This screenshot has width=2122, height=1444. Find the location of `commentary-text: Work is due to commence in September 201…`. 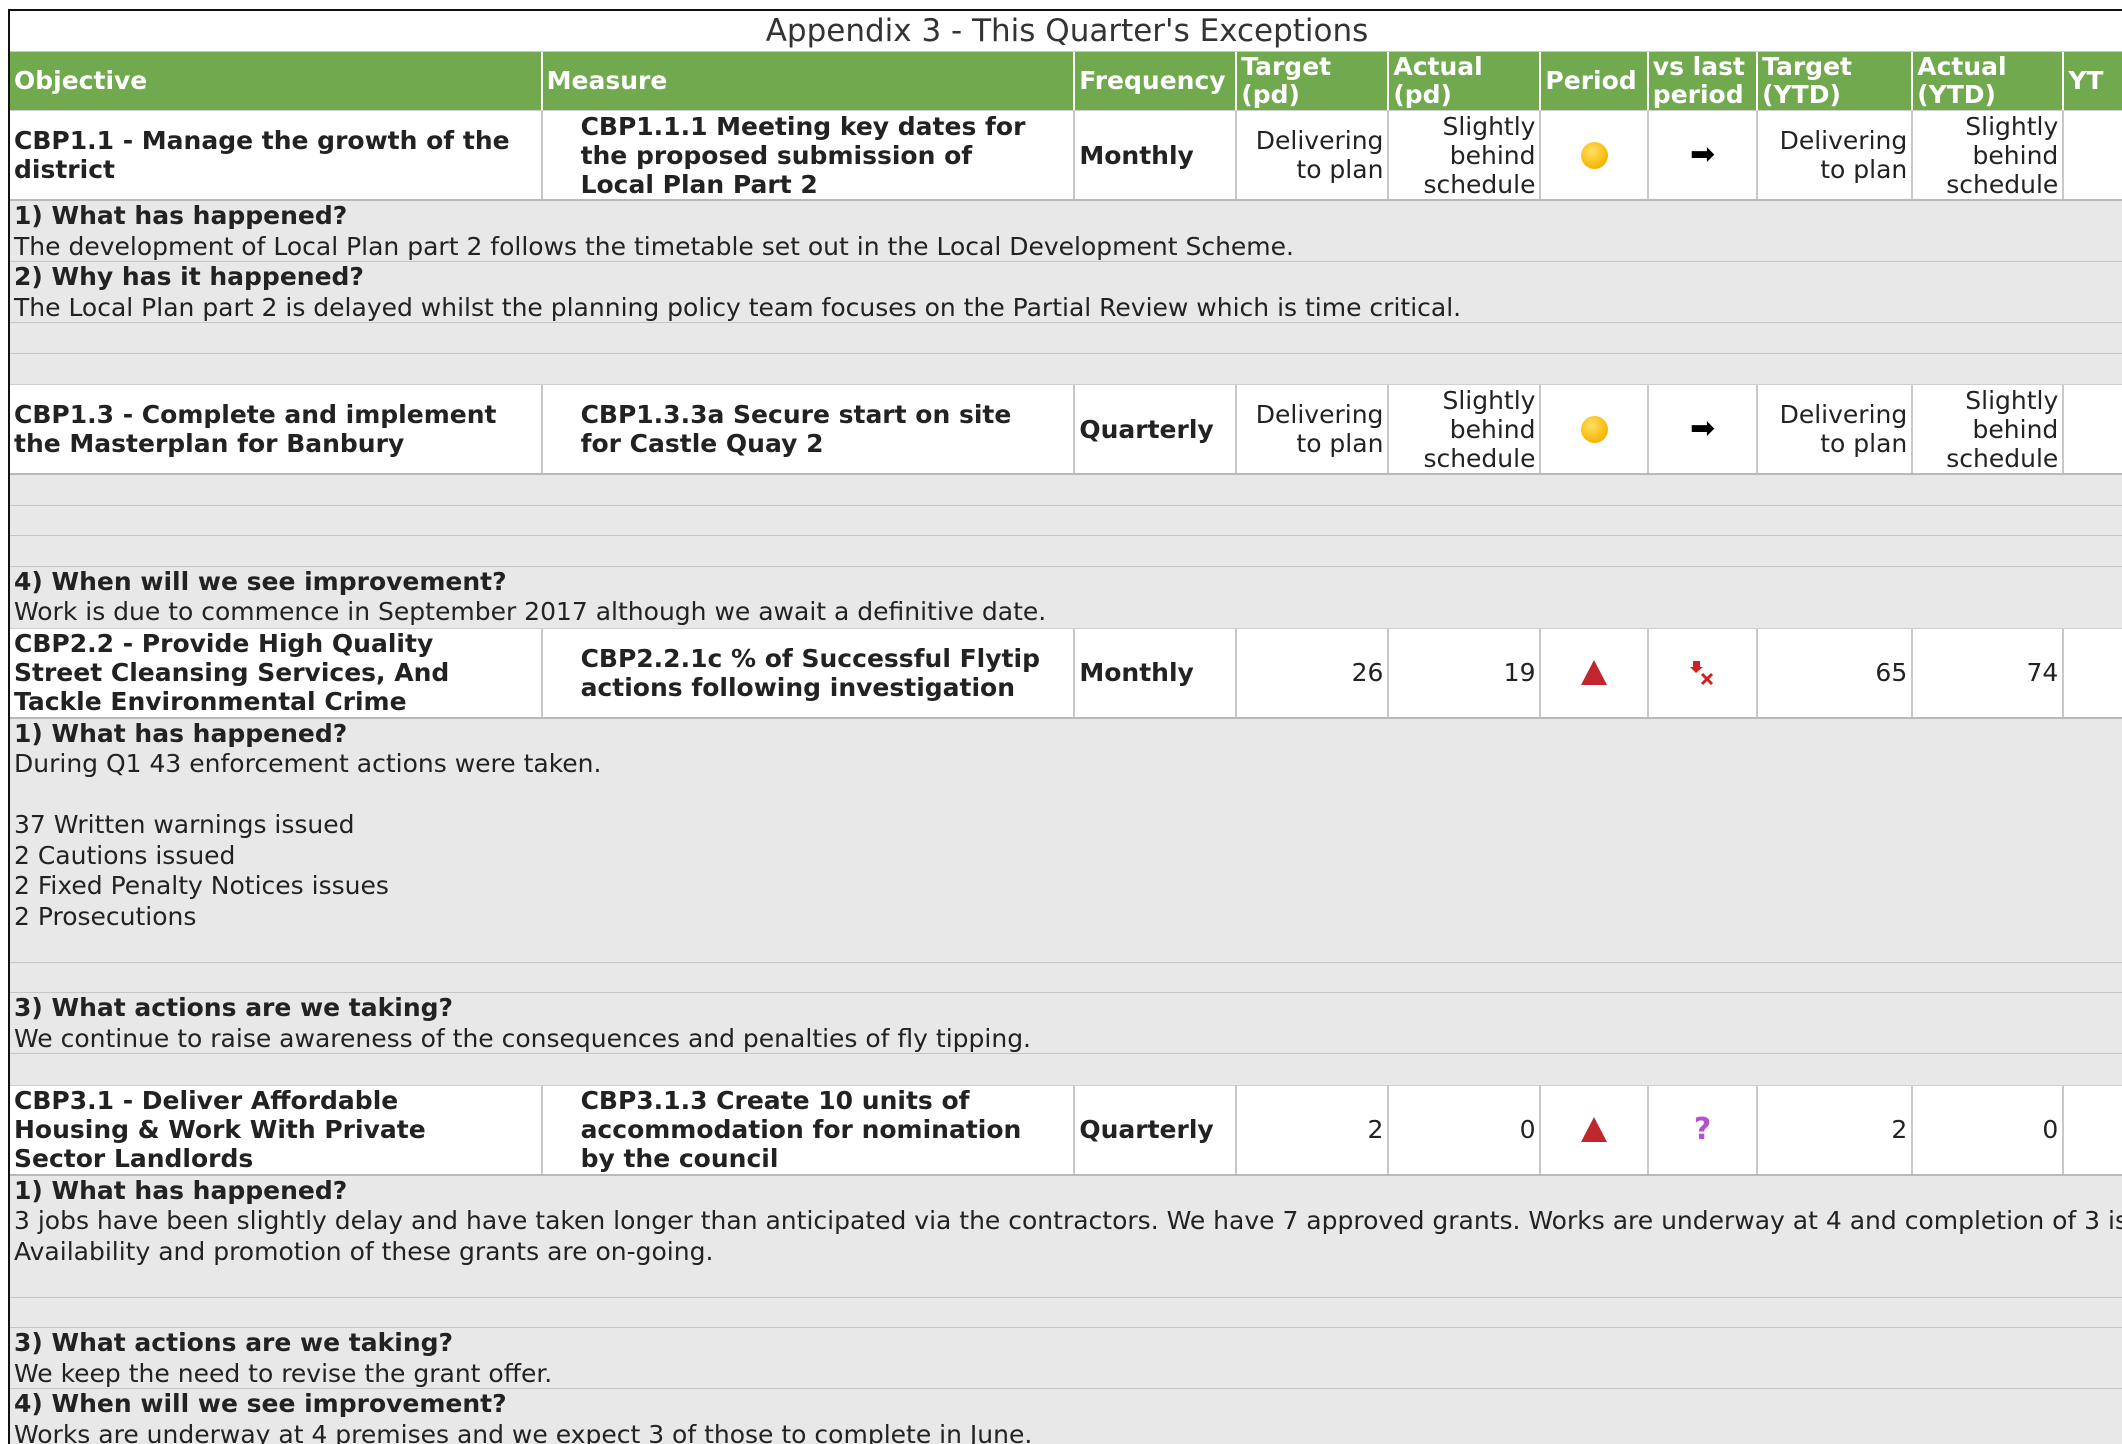

commentary-text: Work is due to commence in September 201… is located at coordinates (1066, 612).